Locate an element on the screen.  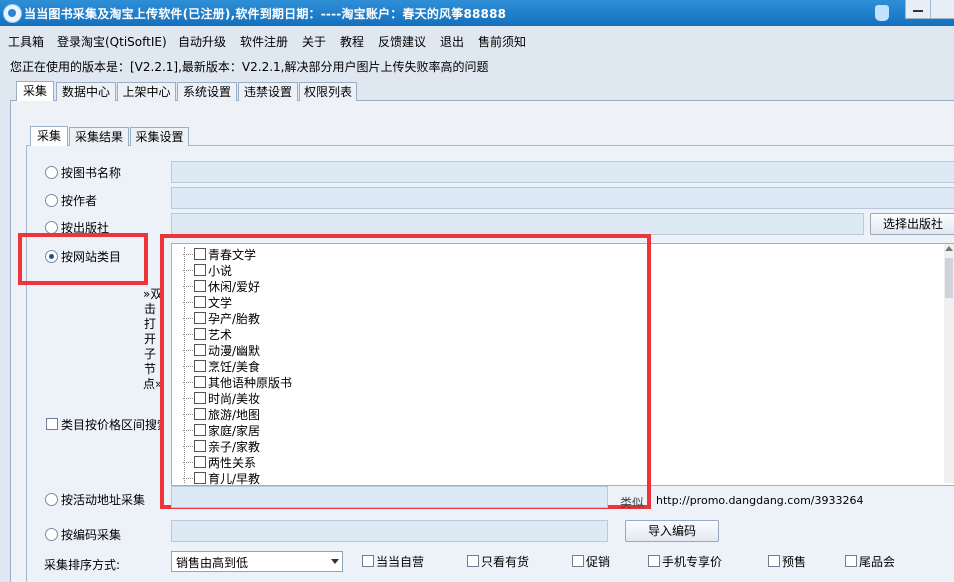
book-name-input is located at coordinates (562, 172).